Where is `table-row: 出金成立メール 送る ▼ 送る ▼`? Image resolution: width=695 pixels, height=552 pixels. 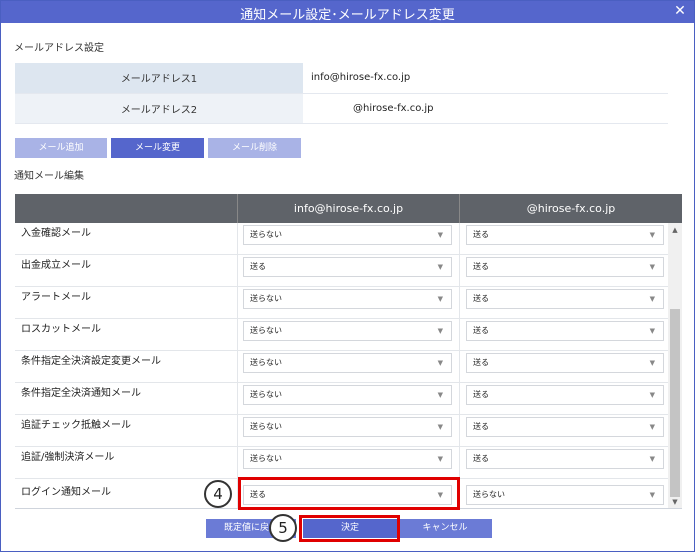
table-row: 出金成立メール 送る ▼ 送る ▼ is located at coordinates (341, 271).